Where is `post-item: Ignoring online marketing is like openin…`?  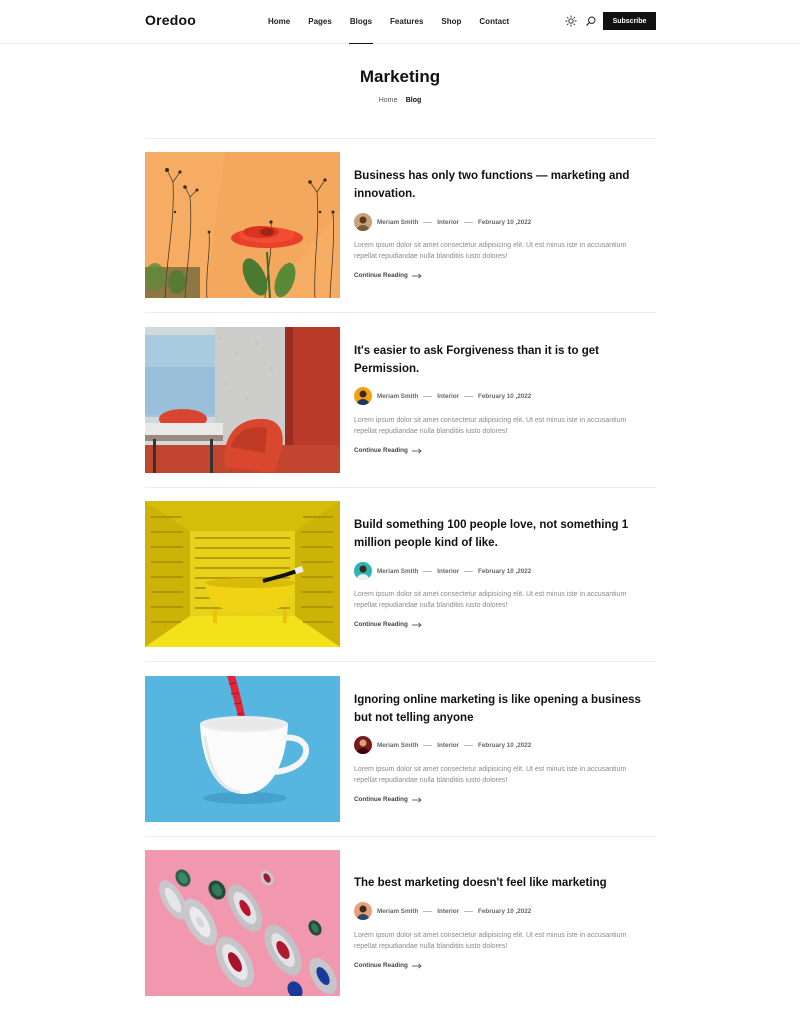 post-item: Ignoring online marketing is like openin… is located at coordinates (400, 749).